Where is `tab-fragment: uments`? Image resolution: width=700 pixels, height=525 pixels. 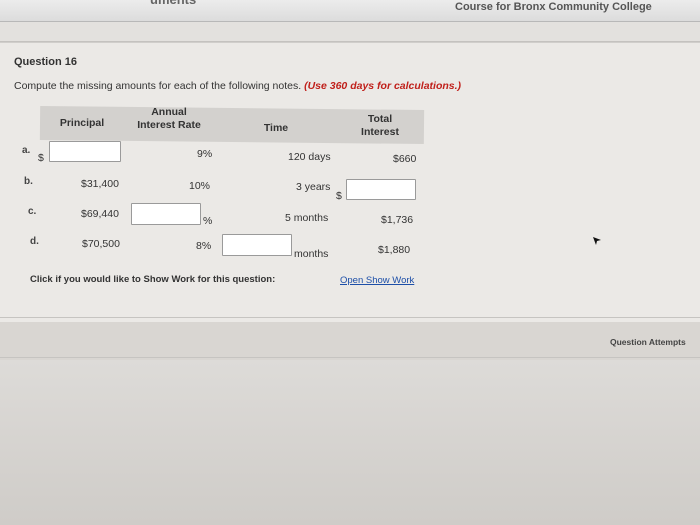 tab-fragment: uments is located at coordinates (173, 3).